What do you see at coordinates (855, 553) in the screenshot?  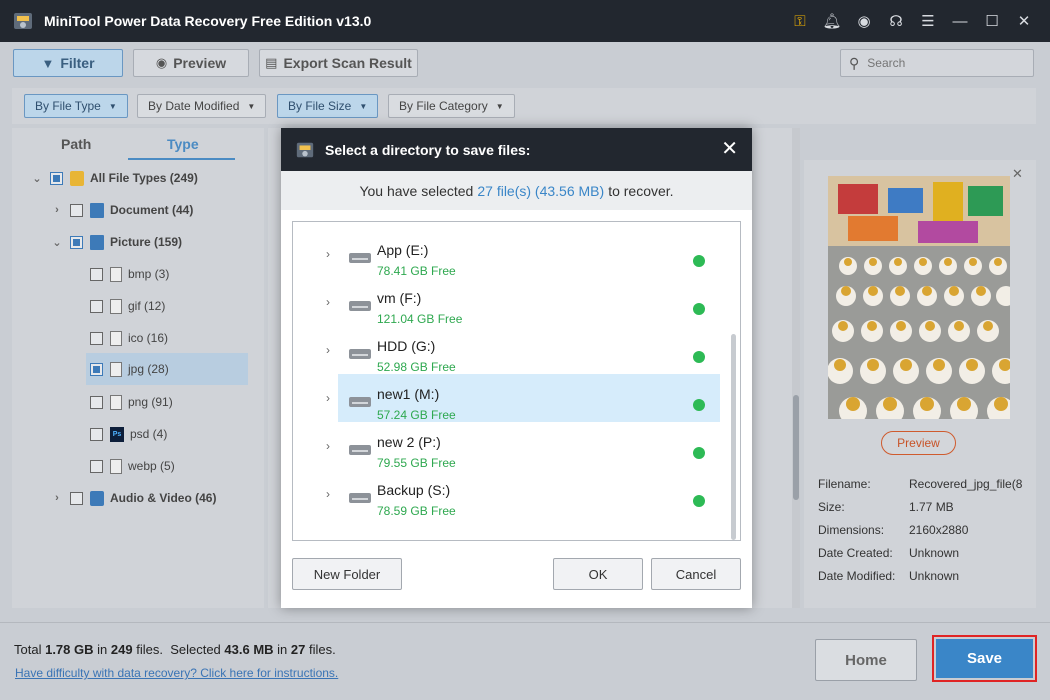 I see `date-created-label: Date Created:` at bounding box center [855, 553].